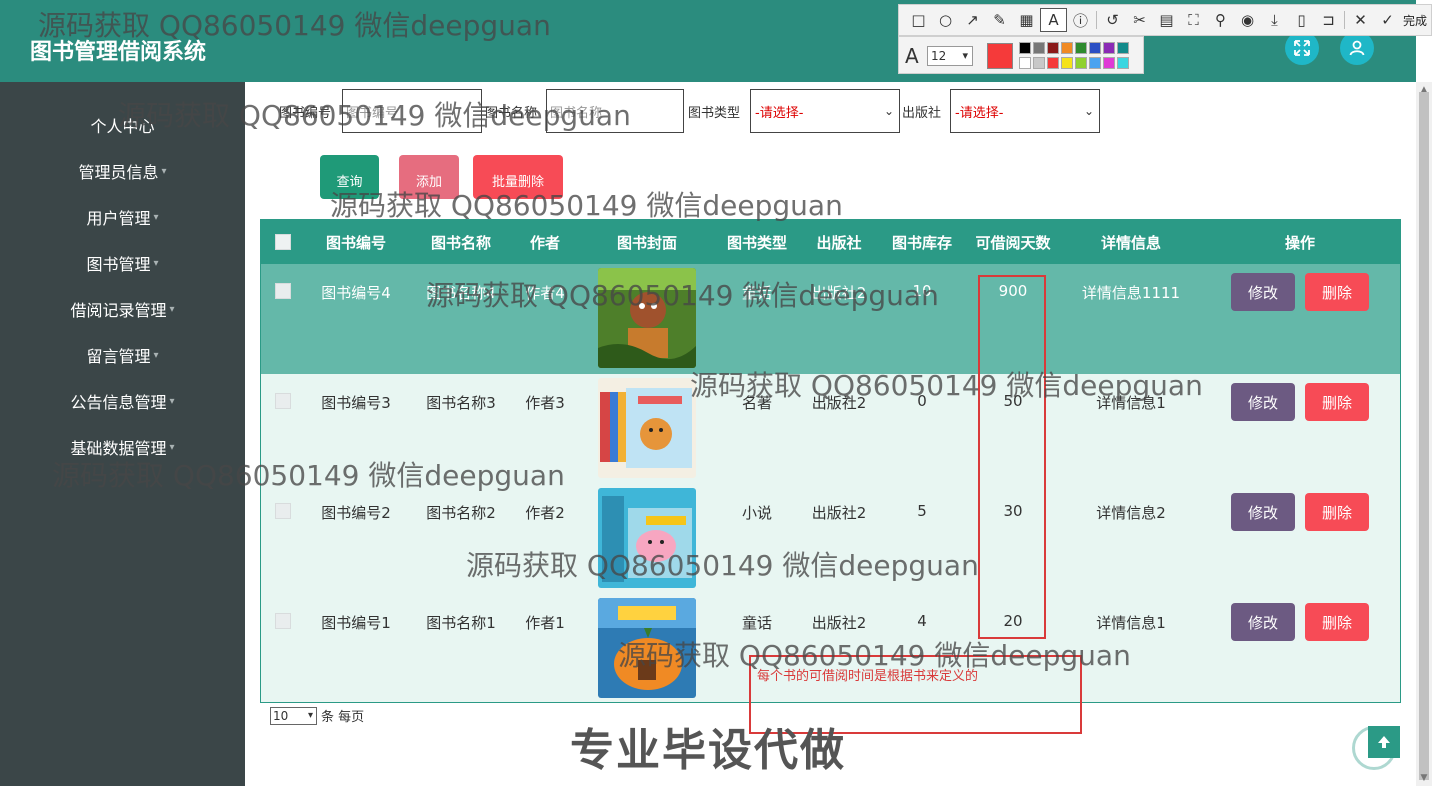 The width and height of the screenshot is (1432, 786). What do you see at coordinates (922, 113) in the screenshot?
I see `publisher-label: 出版社` at bounding box center [922, 113].